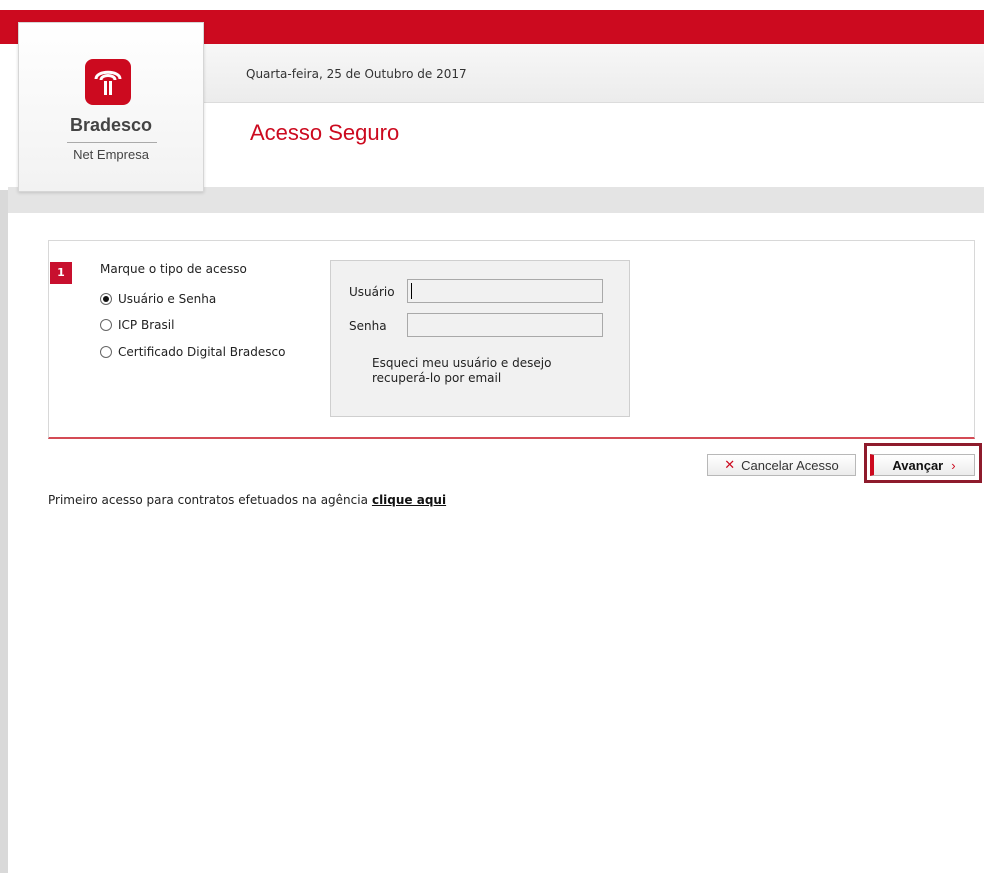  Describe the element at coordinates (505, 291) in the screenshot. I see `user-input` at that location.